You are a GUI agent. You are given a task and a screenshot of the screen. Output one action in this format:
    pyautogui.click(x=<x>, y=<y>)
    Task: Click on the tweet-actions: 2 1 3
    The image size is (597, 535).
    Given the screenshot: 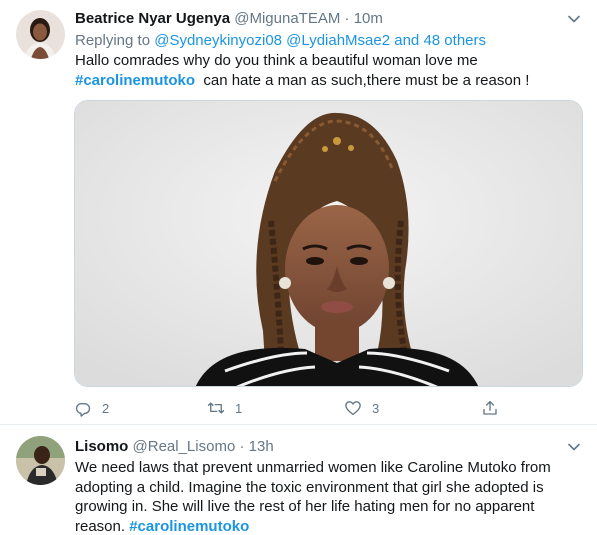 What is the action you would take?
    pyautogui.click(x=289, y=408)
    